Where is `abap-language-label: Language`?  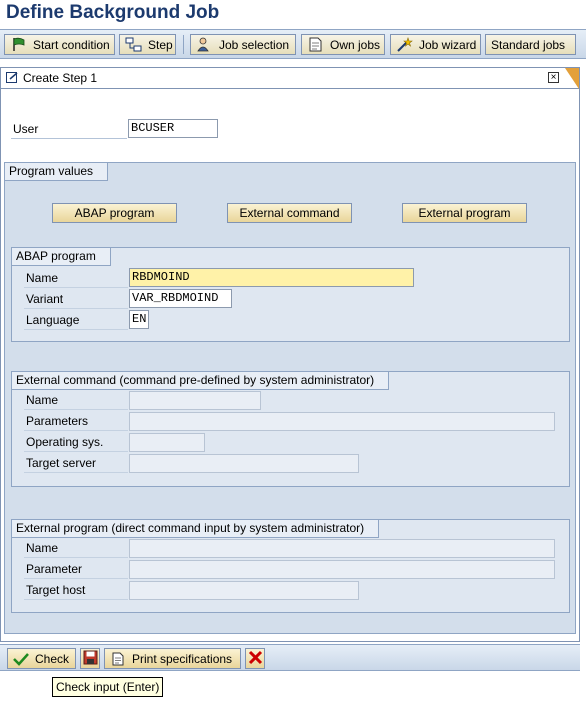 abap-language-label: Language is located at coordinates (76, 320).